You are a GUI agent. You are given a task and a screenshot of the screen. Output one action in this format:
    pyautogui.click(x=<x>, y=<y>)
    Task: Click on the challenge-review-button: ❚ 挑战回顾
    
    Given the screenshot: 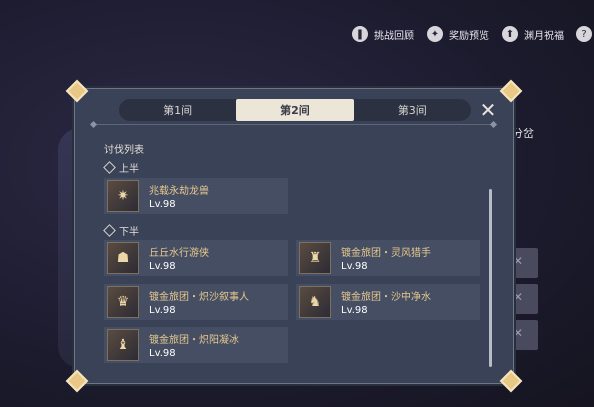 What is the action you would take?
    pyautogui.click(x=383, y=34)
    